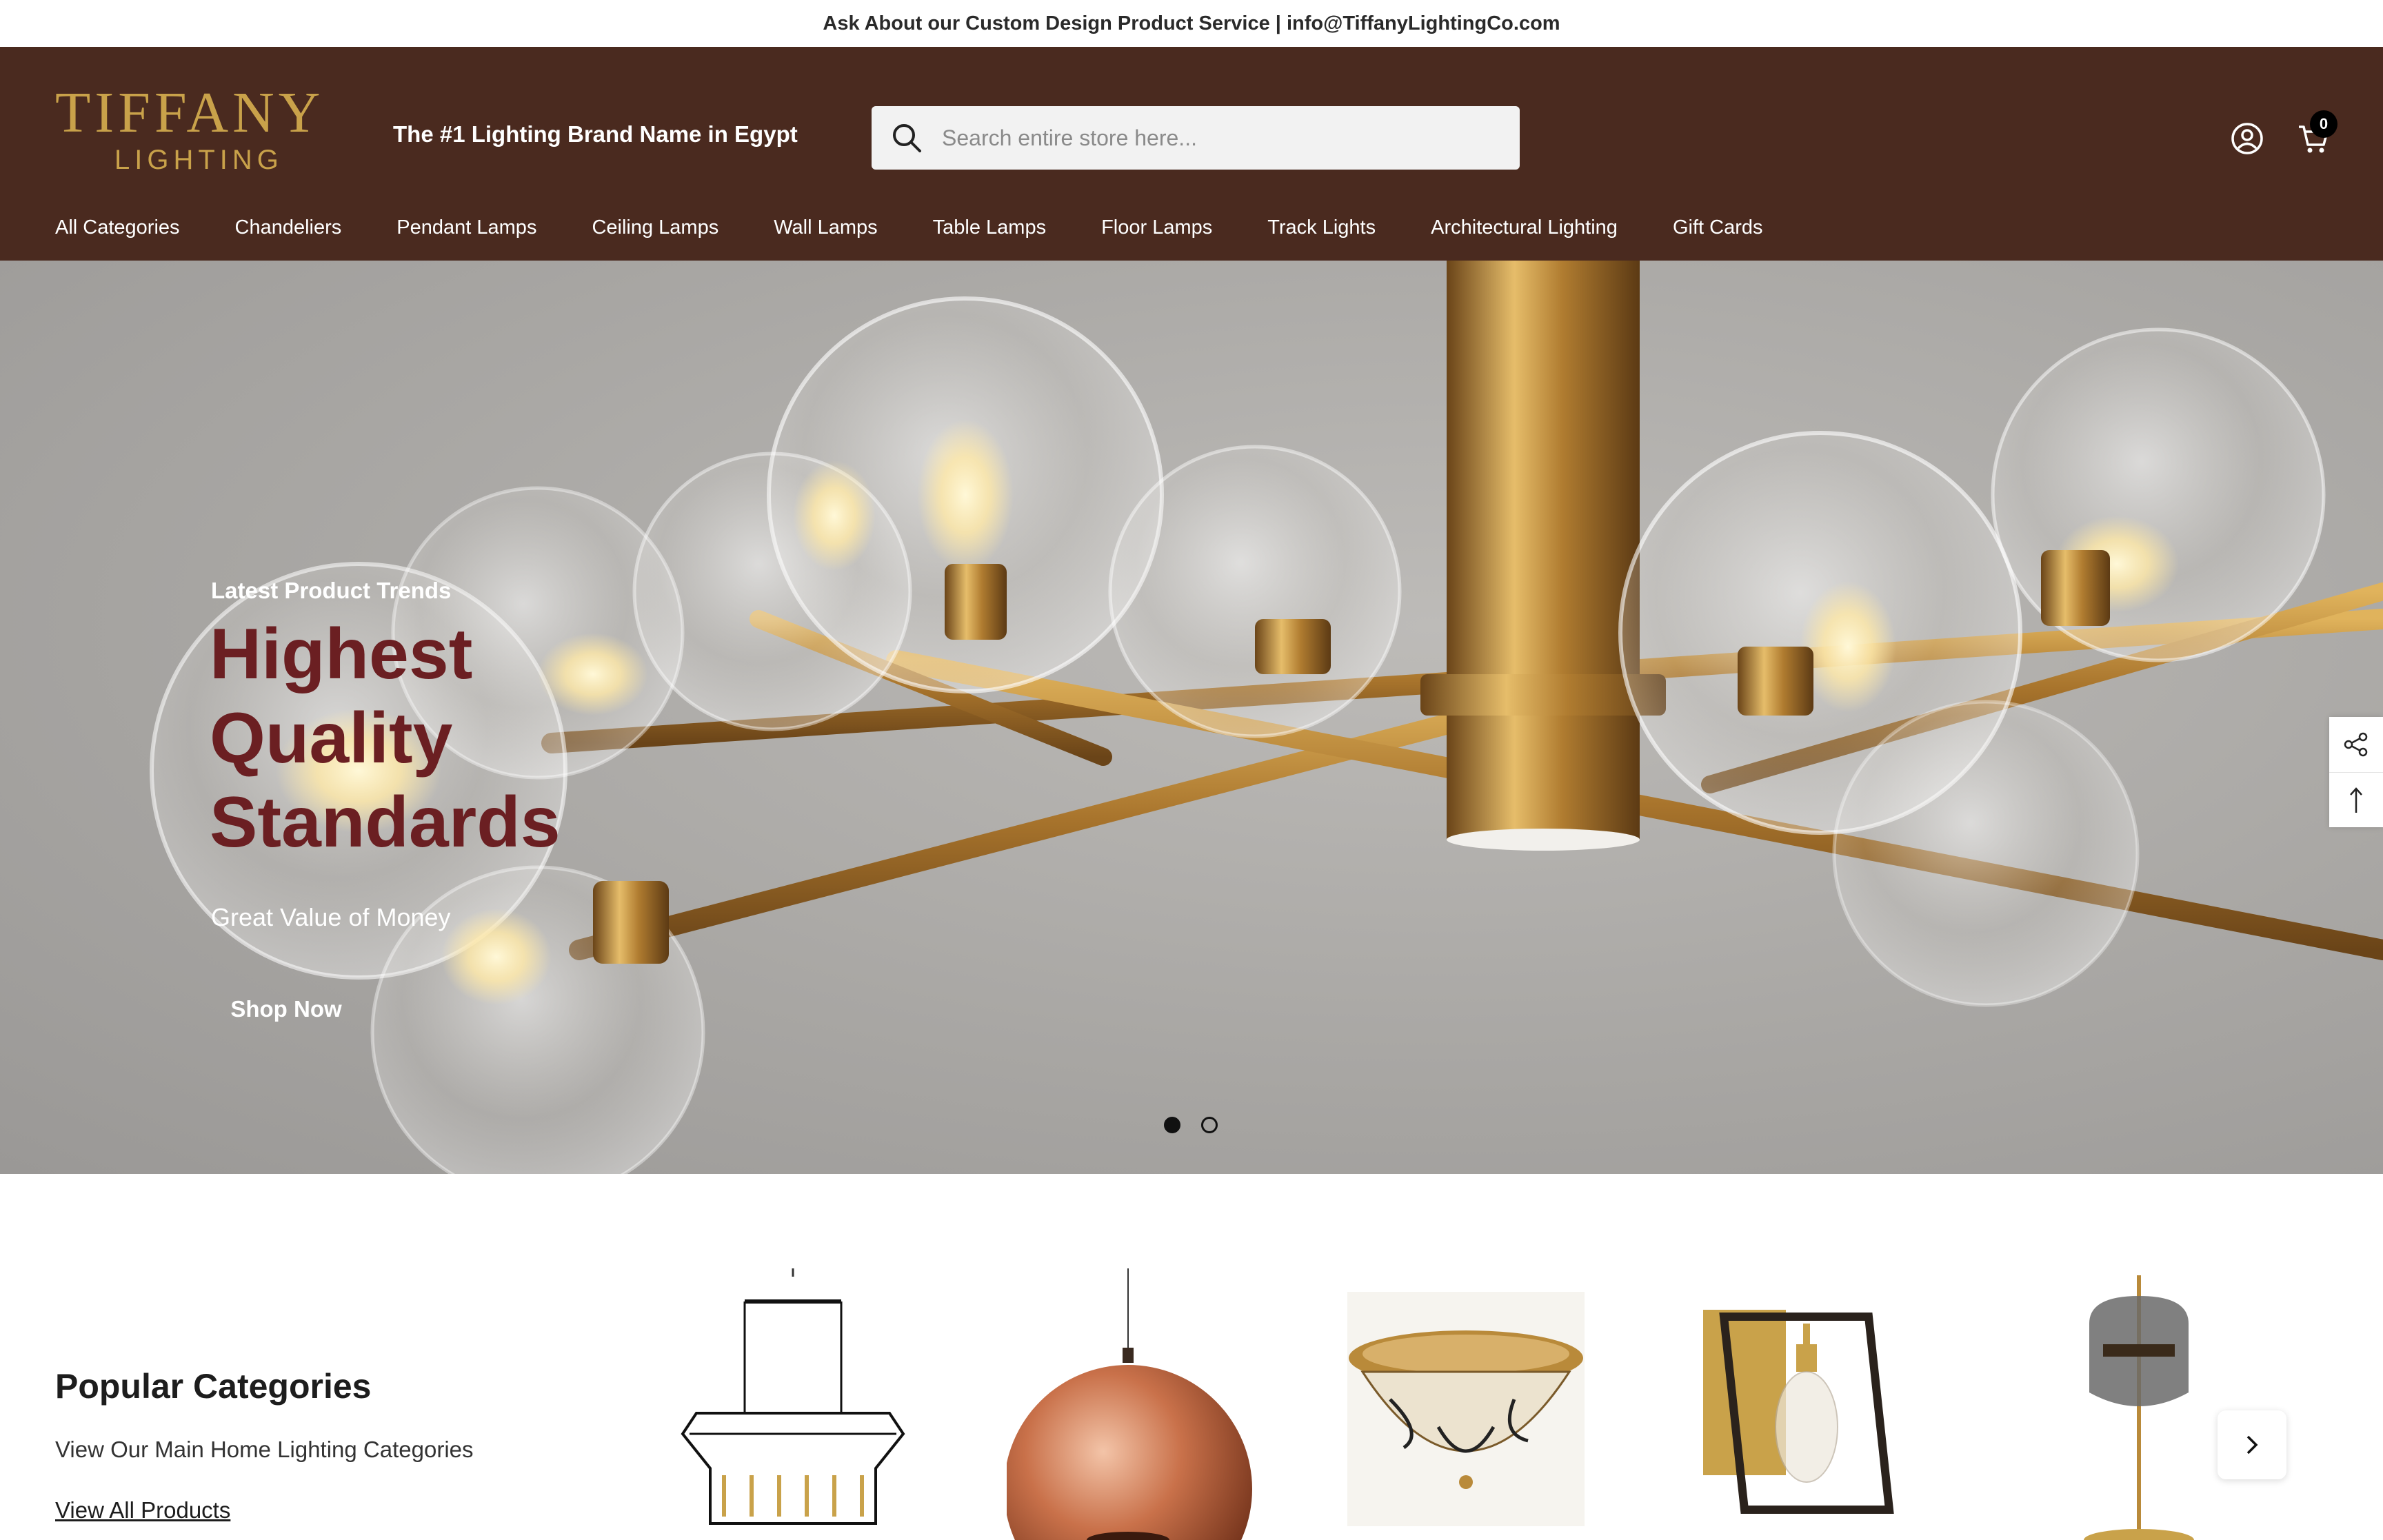 The width and height of the screenshot is (2383, 1540). I want to click on category-card-linear-chandelier, so click(793, 1404).